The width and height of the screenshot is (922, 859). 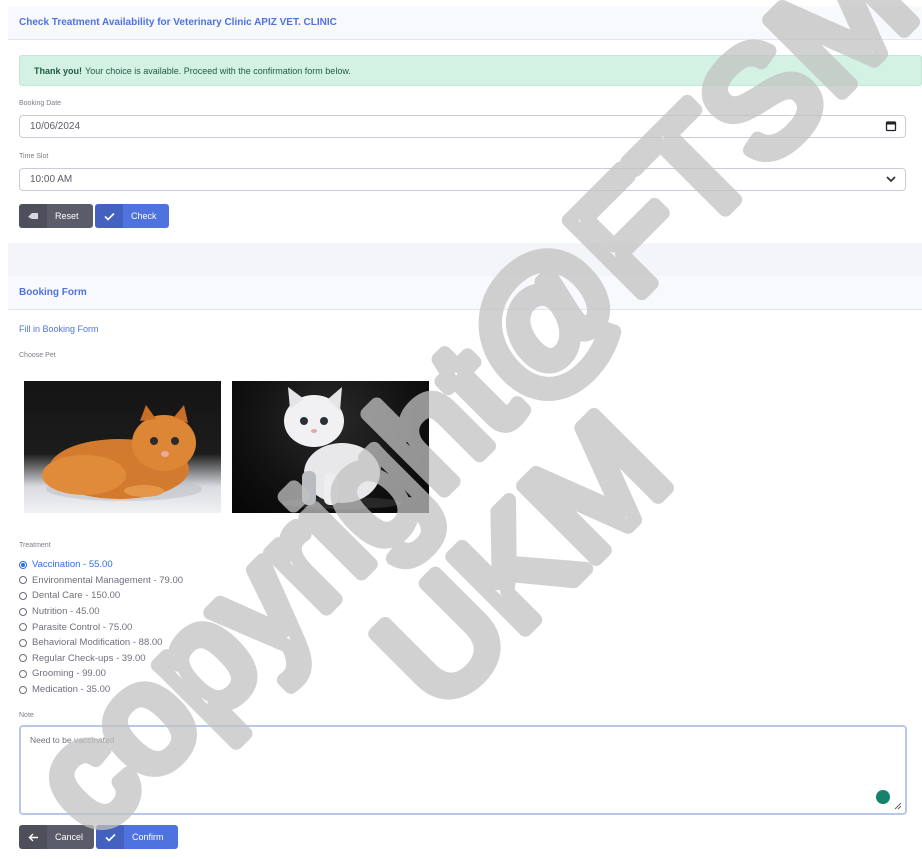 What do you see at coordinates (59, 329) in the screenshot?
I see `booking-subtitle: Fill in Booking Form` at bounding box center [59, 329].